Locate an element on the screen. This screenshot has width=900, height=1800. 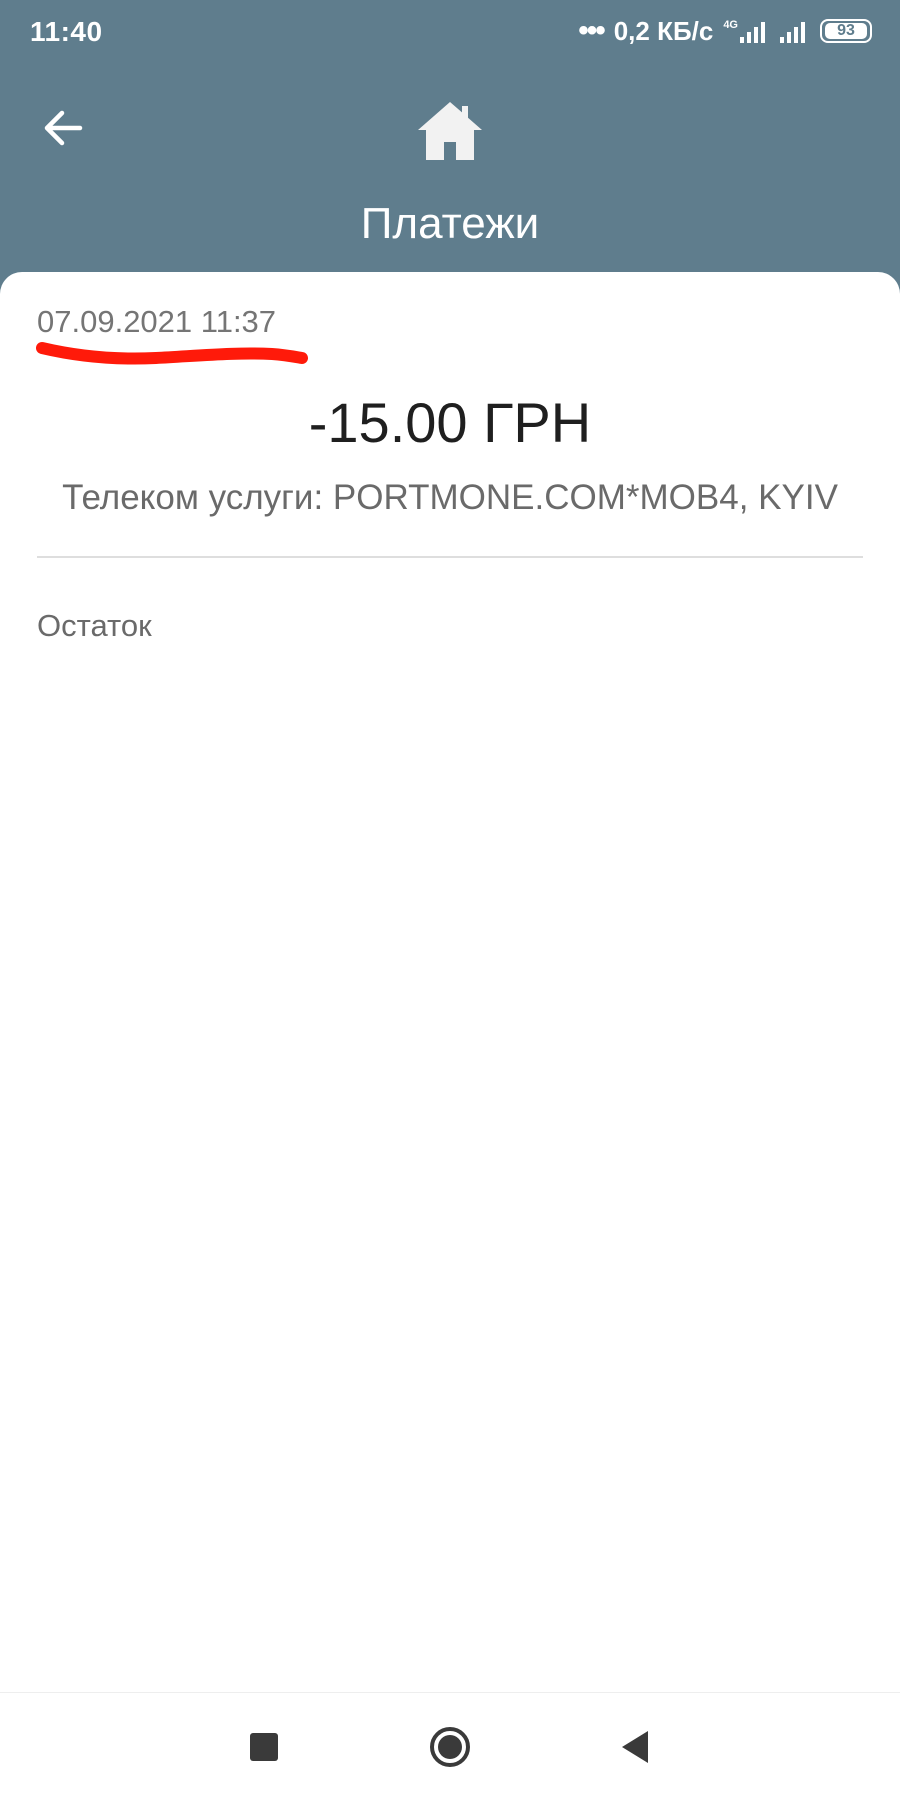
divider is located at coordinates (450, 557).